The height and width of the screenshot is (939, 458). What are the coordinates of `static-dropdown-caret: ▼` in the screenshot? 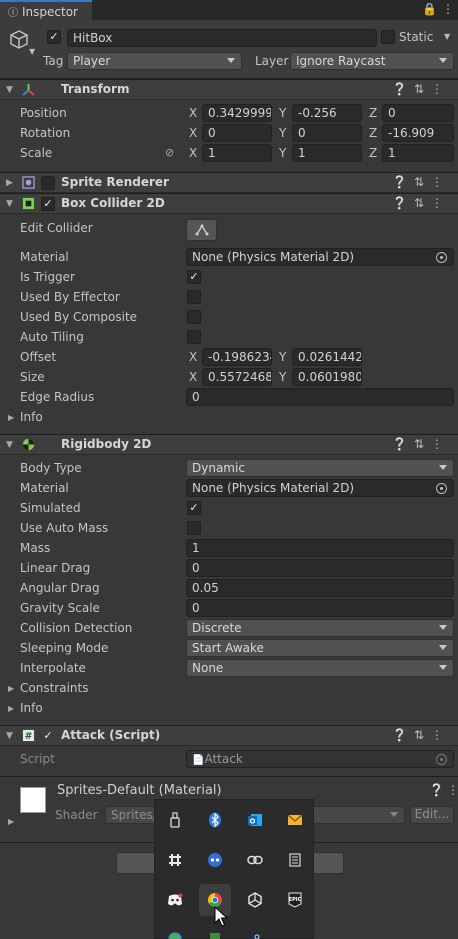 It's located at (447, 36).